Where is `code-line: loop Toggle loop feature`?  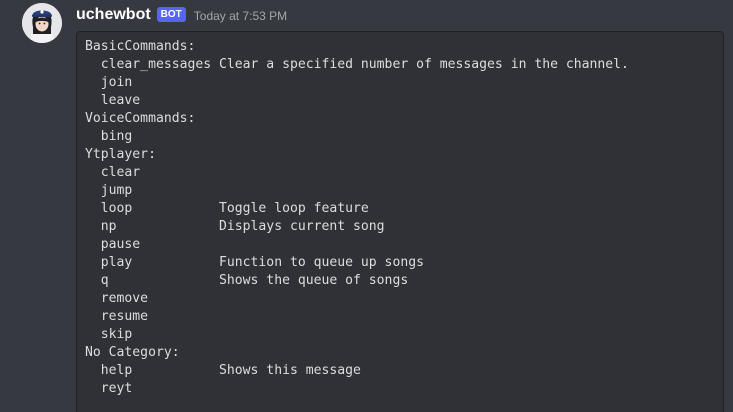
code-line: loop Toggle loop feature is located at coordinates (227, 208).